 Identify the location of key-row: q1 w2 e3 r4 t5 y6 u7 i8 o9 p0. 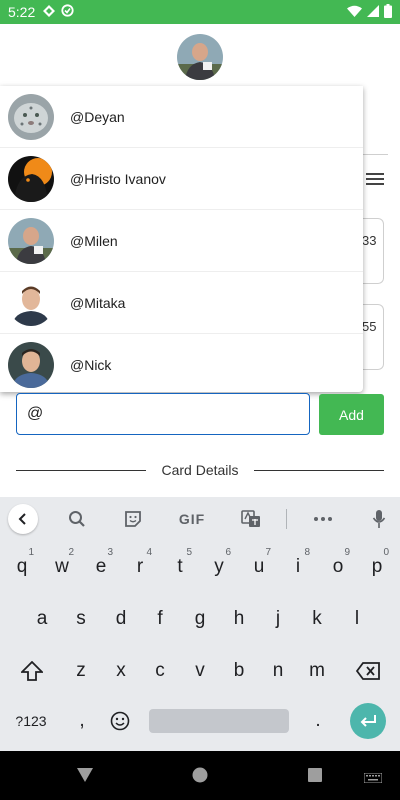
(200, 567).